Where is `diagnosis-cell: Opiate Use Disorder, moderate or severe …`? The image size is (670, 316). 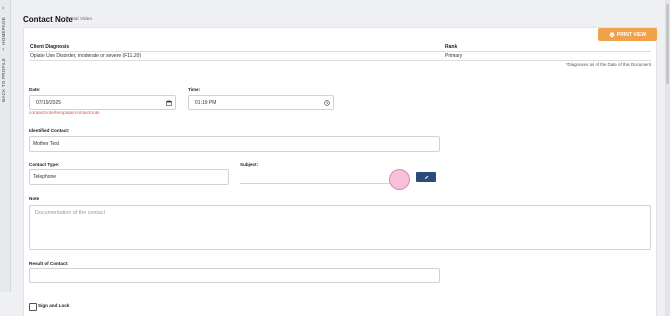 diagnosis-cell: Opiate Use Disorder, moderate or severe … is located at coordinates (236, 56).